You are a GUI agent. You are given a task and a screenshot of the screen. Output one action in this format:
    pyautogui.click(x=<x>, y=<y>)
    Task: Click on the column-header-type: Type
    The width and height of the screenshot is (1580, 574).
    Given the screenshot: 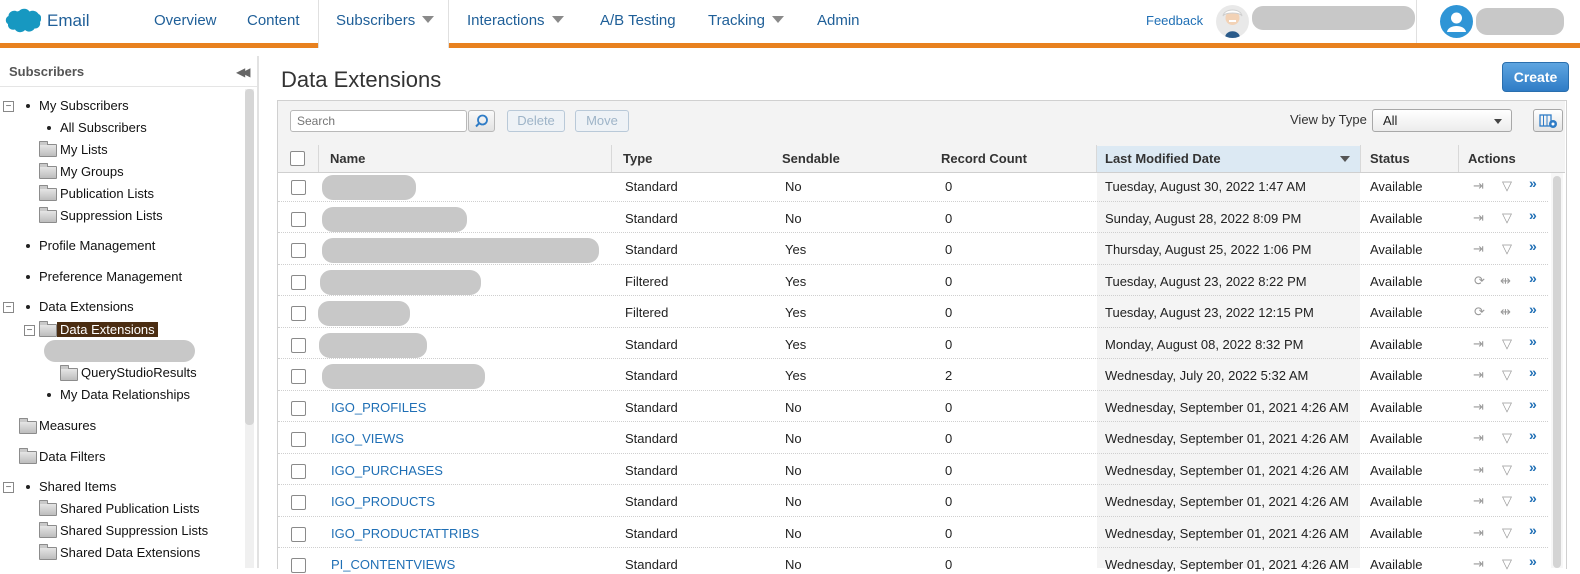 What is the action you would take?
    pyautogui.click(x=637, y=158)
    